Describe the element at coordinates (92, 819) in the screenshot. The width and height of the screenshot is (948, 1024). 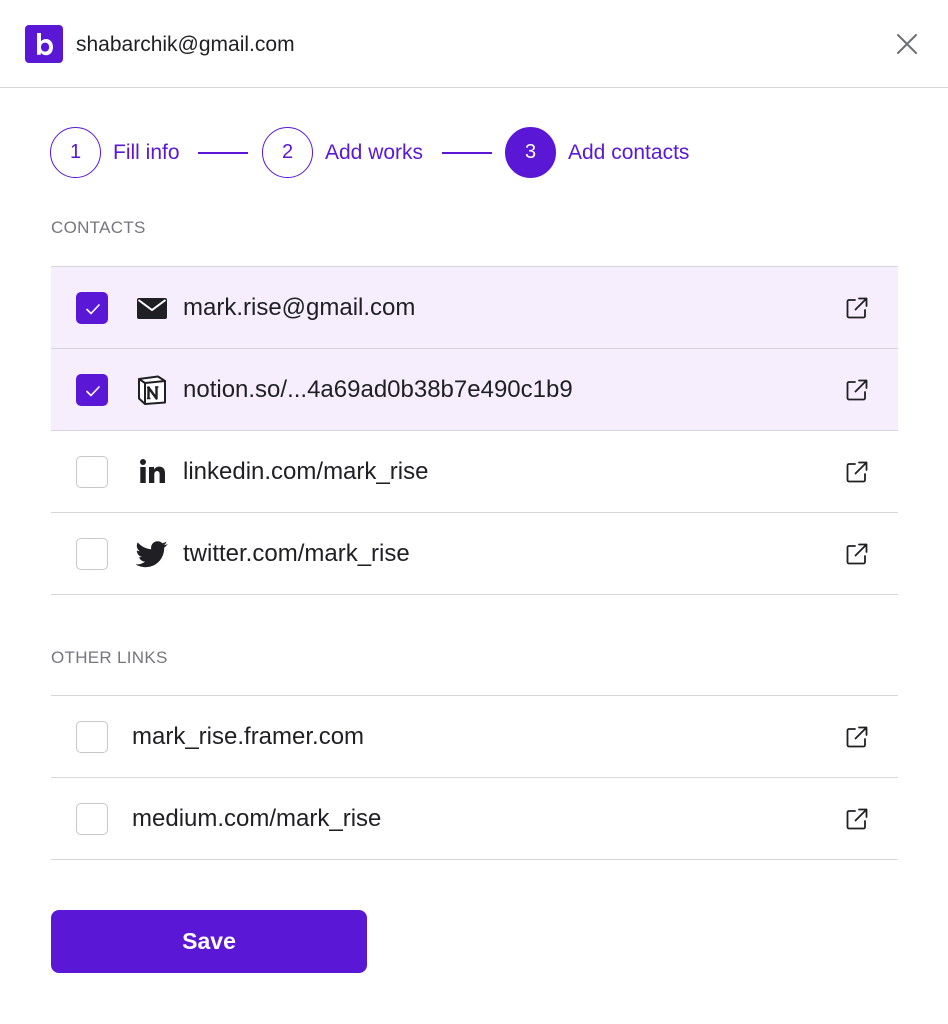
I see `other-link-medium-checkbox` at that location.